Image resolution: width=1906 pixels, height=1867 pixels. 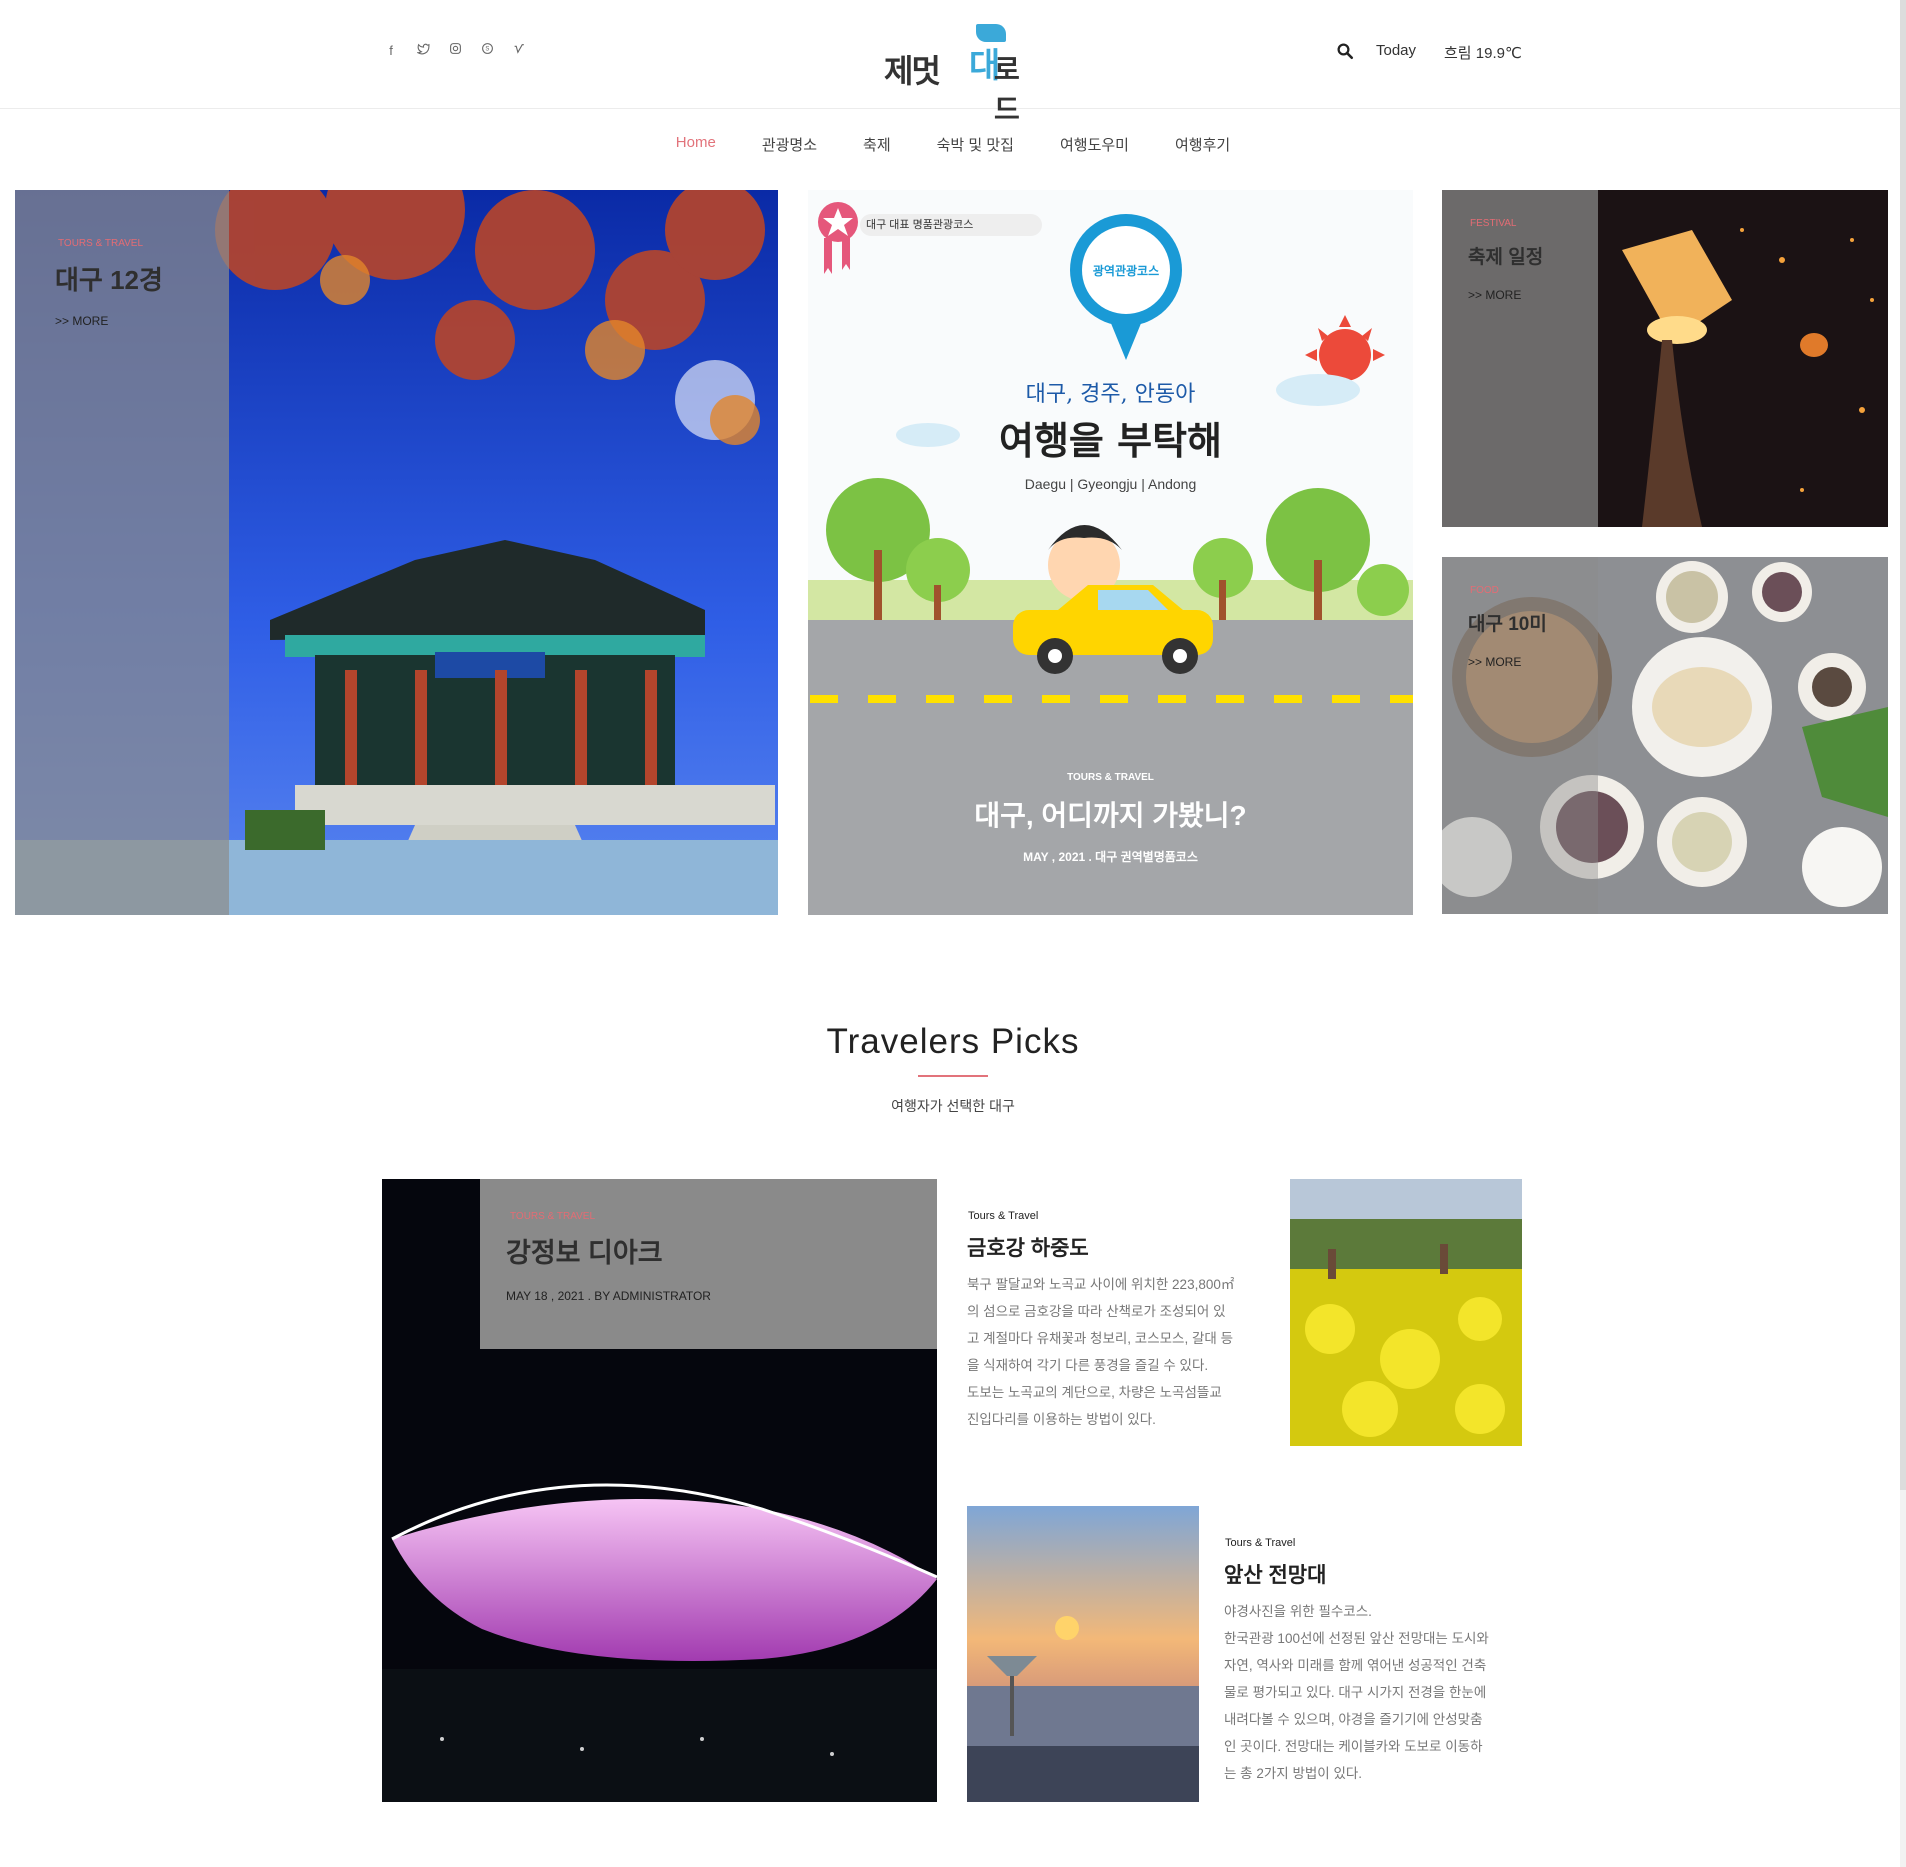 I want to click on hero-right-bottom-tile: FOOD 대구 10미 >> MORE, so click(x=1665, y=735).